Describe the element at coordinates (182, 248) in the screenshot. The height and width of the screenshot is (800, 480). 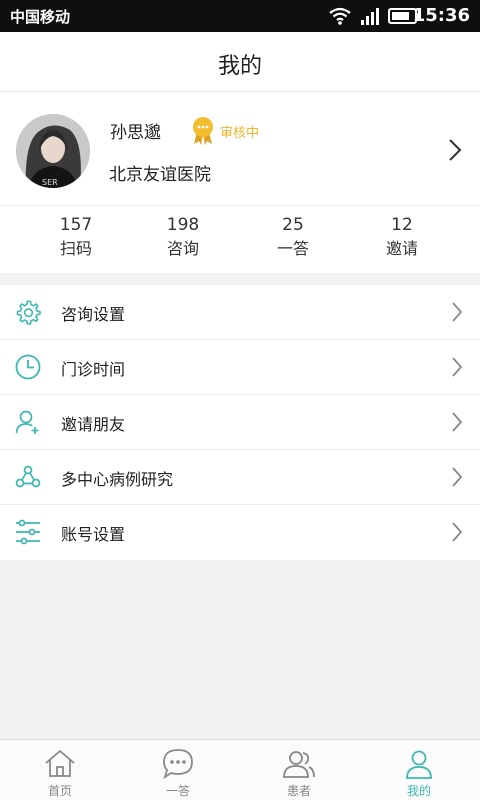
I see `stat-label: 咨询` at that location.